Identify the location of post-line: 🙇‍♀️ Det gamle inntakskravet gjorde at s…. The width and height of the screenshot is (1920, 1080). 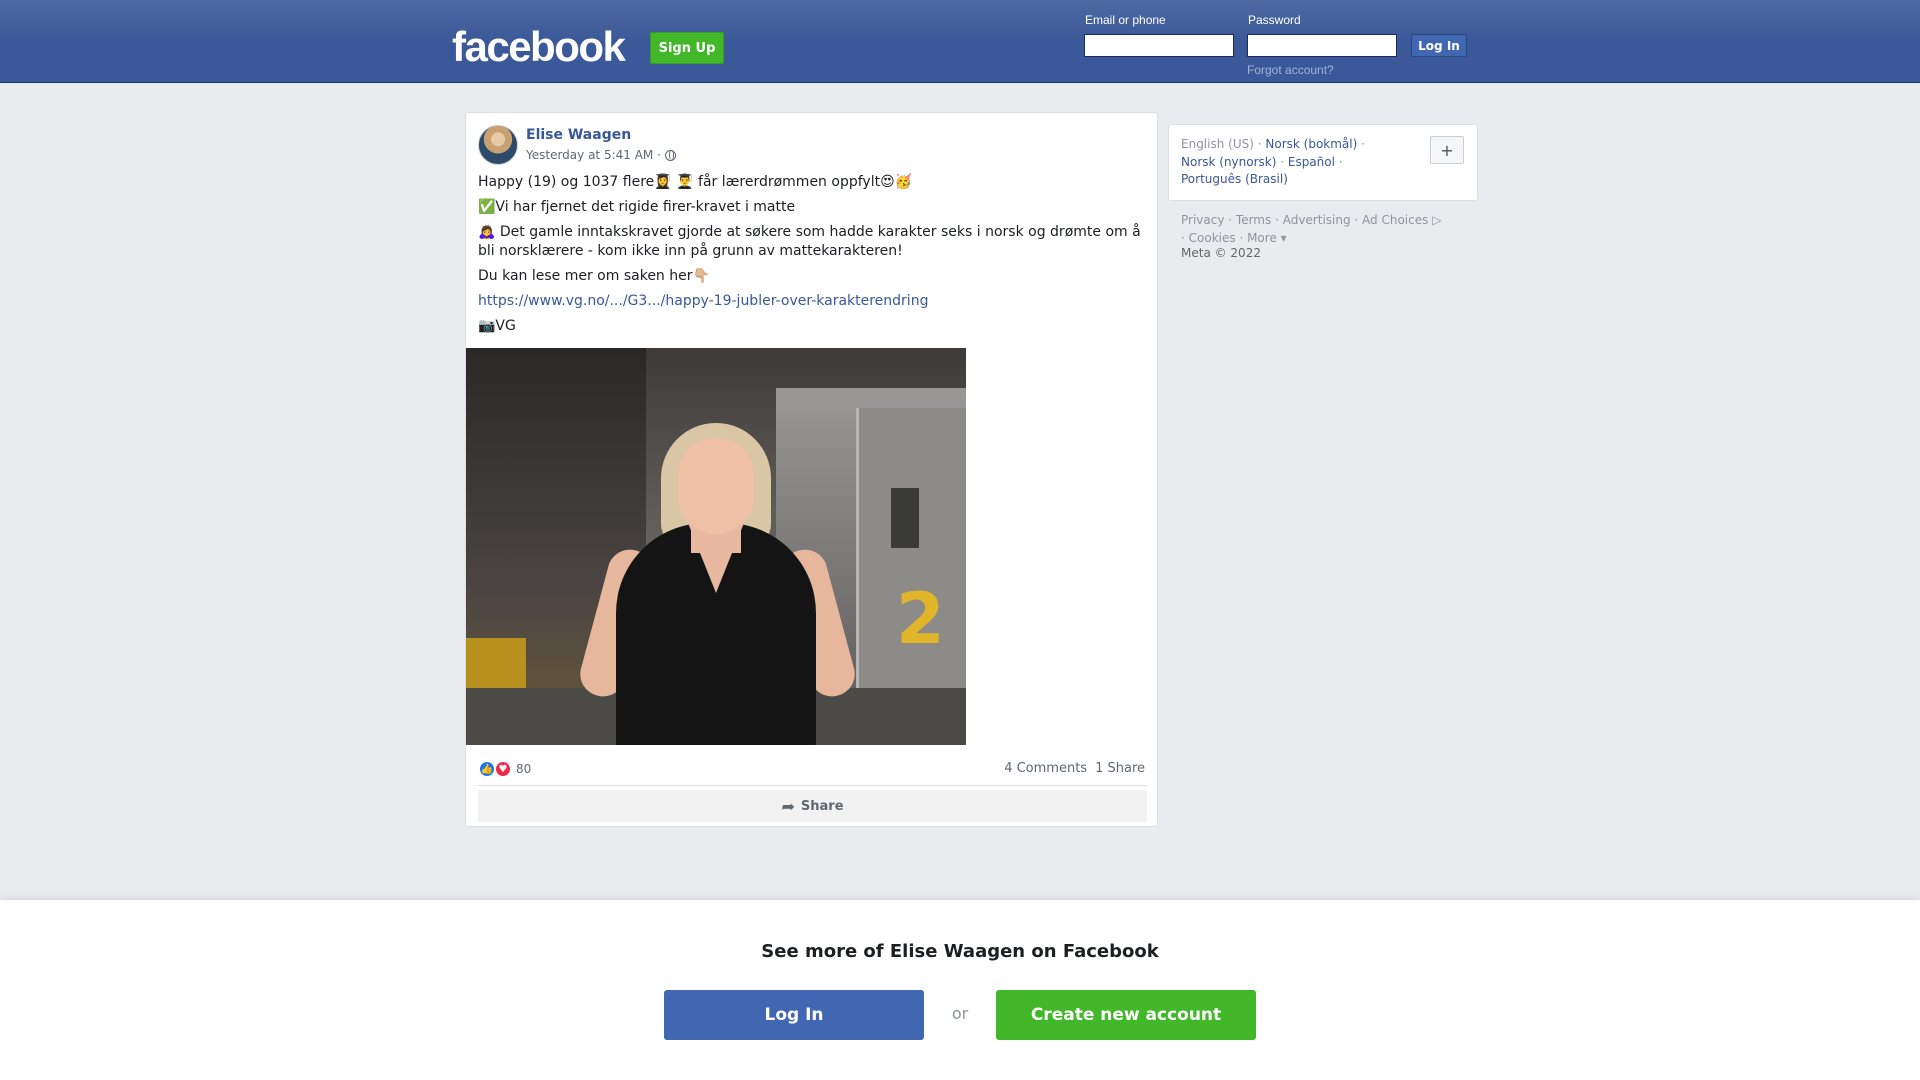
(809, 241).